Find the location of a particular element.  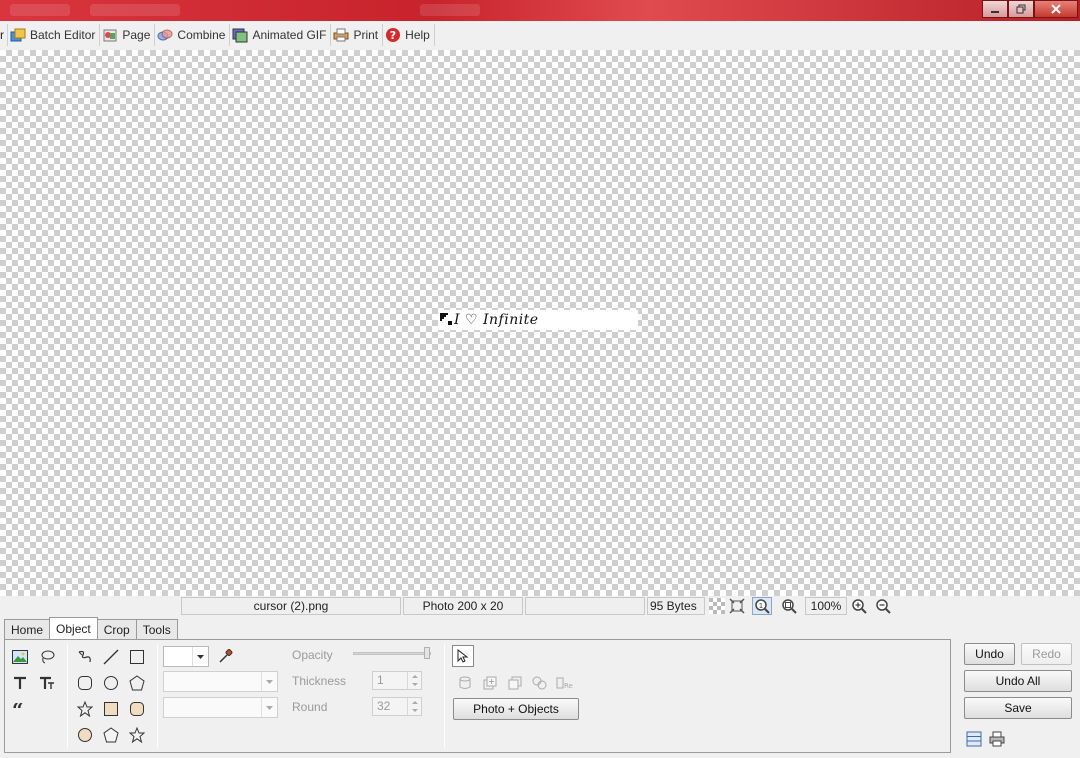

tab-home: Home is located at coordinates (27, 629).